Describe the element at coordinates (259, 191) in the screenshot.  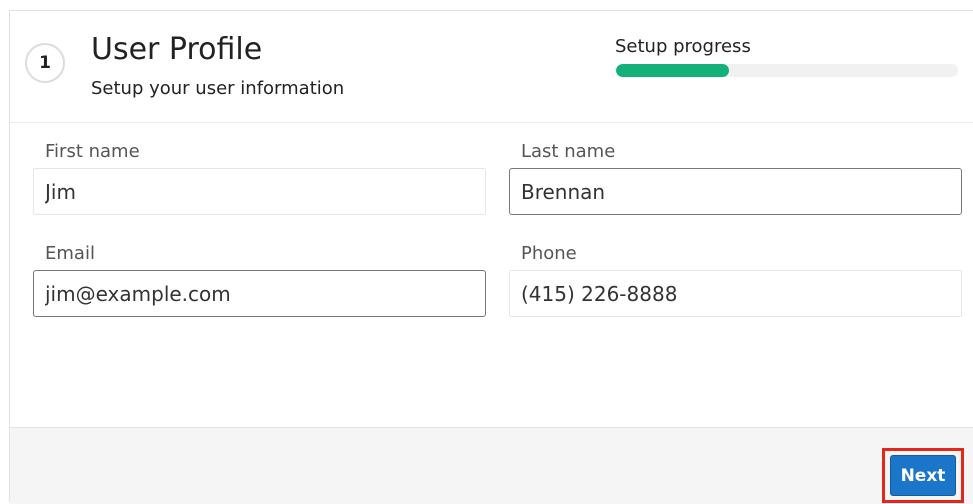
I see `first-name-input` at that location.